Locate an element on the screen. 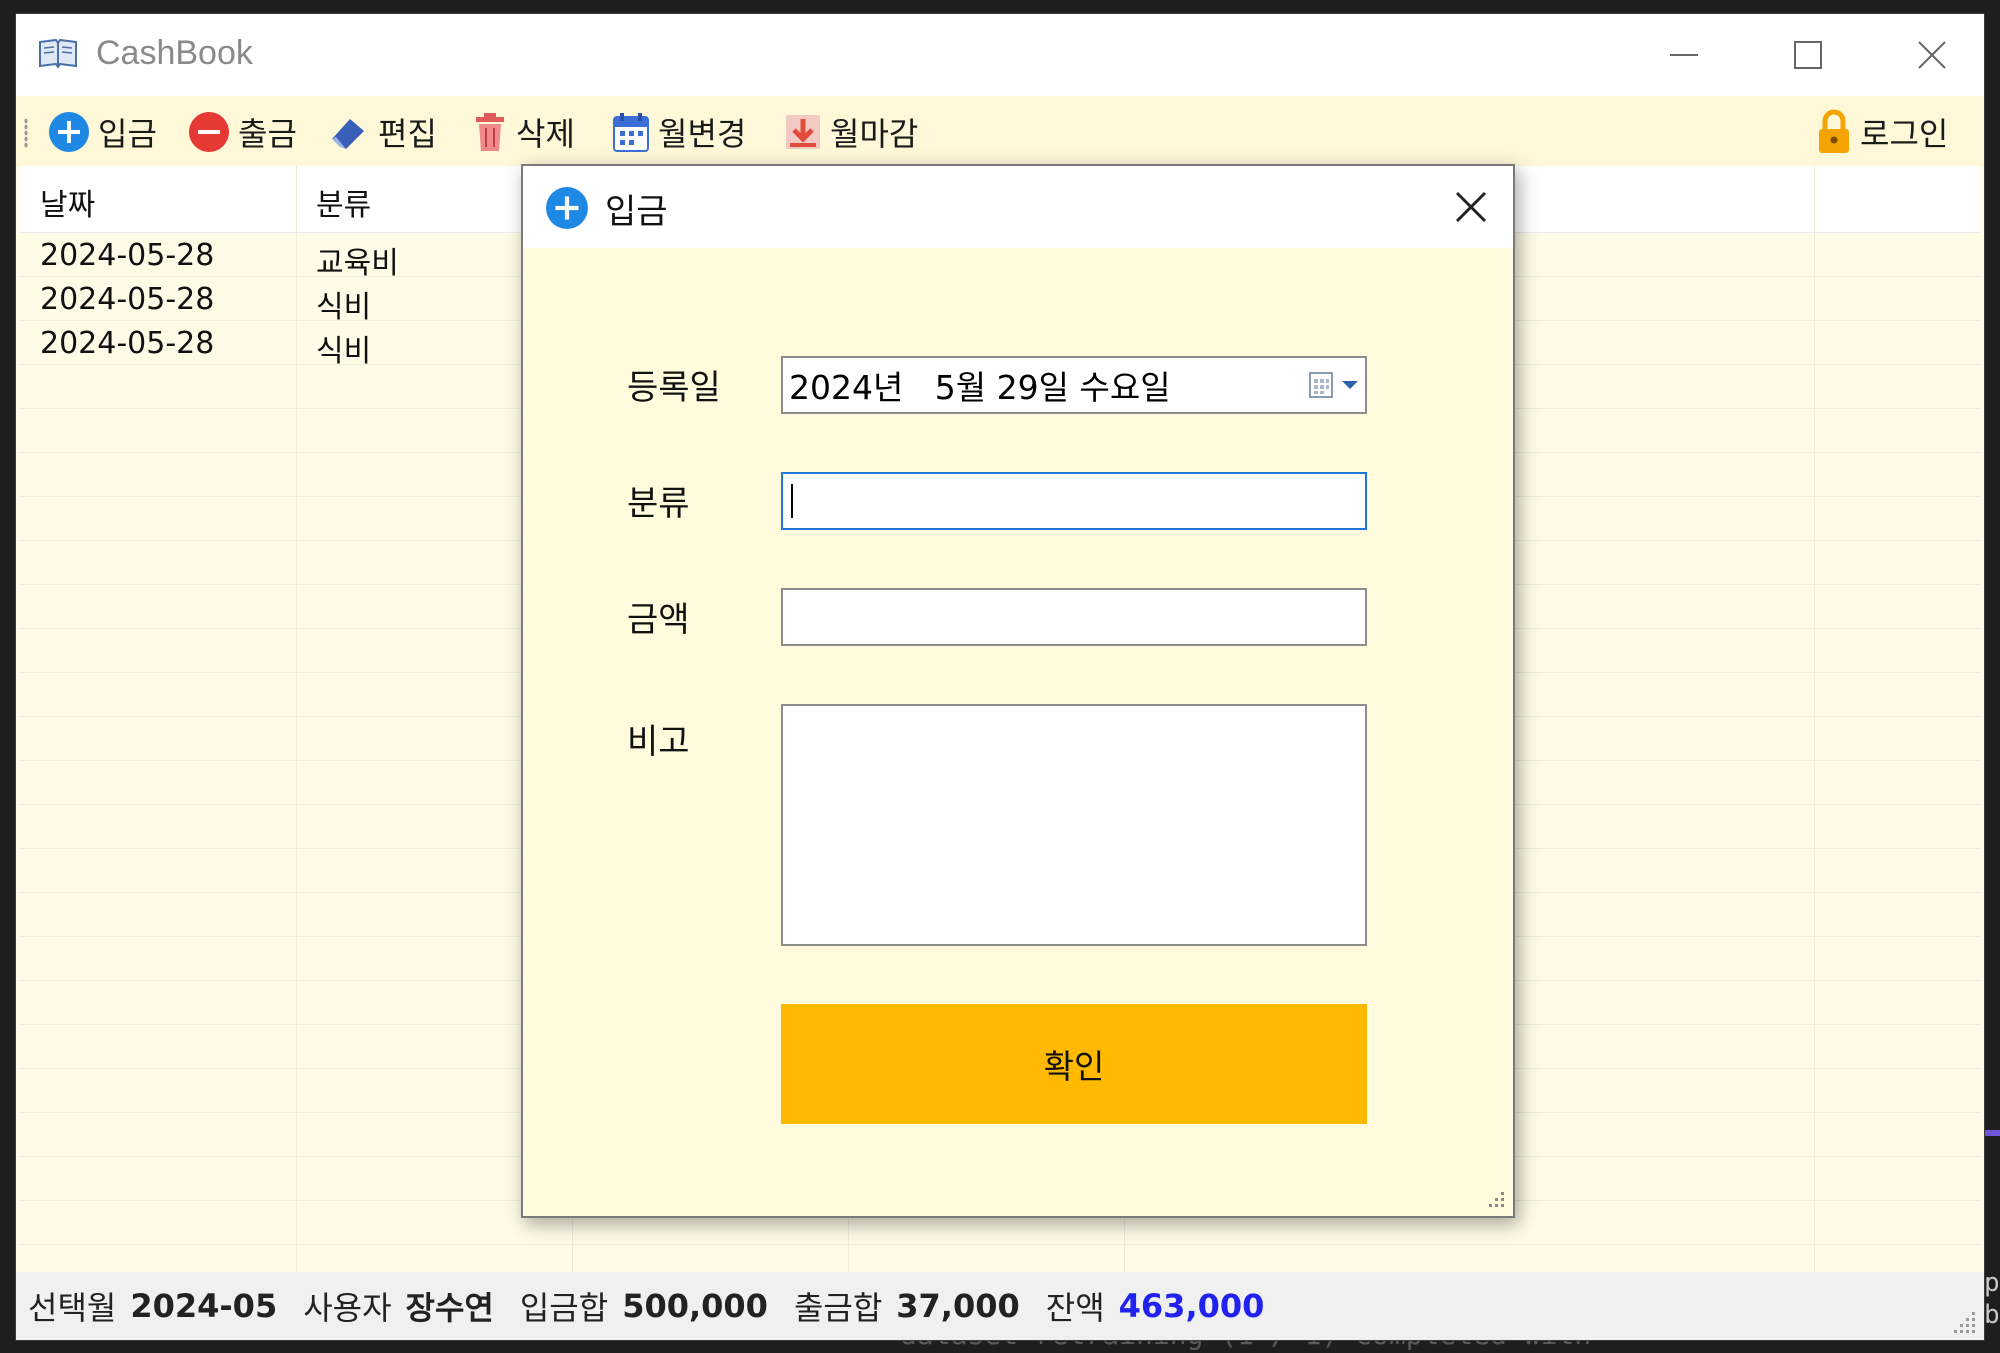 Image resolution: width=2000 pixels, height=1353 pixels. login-button: 로그인 is located at coordinates (1882, 131).